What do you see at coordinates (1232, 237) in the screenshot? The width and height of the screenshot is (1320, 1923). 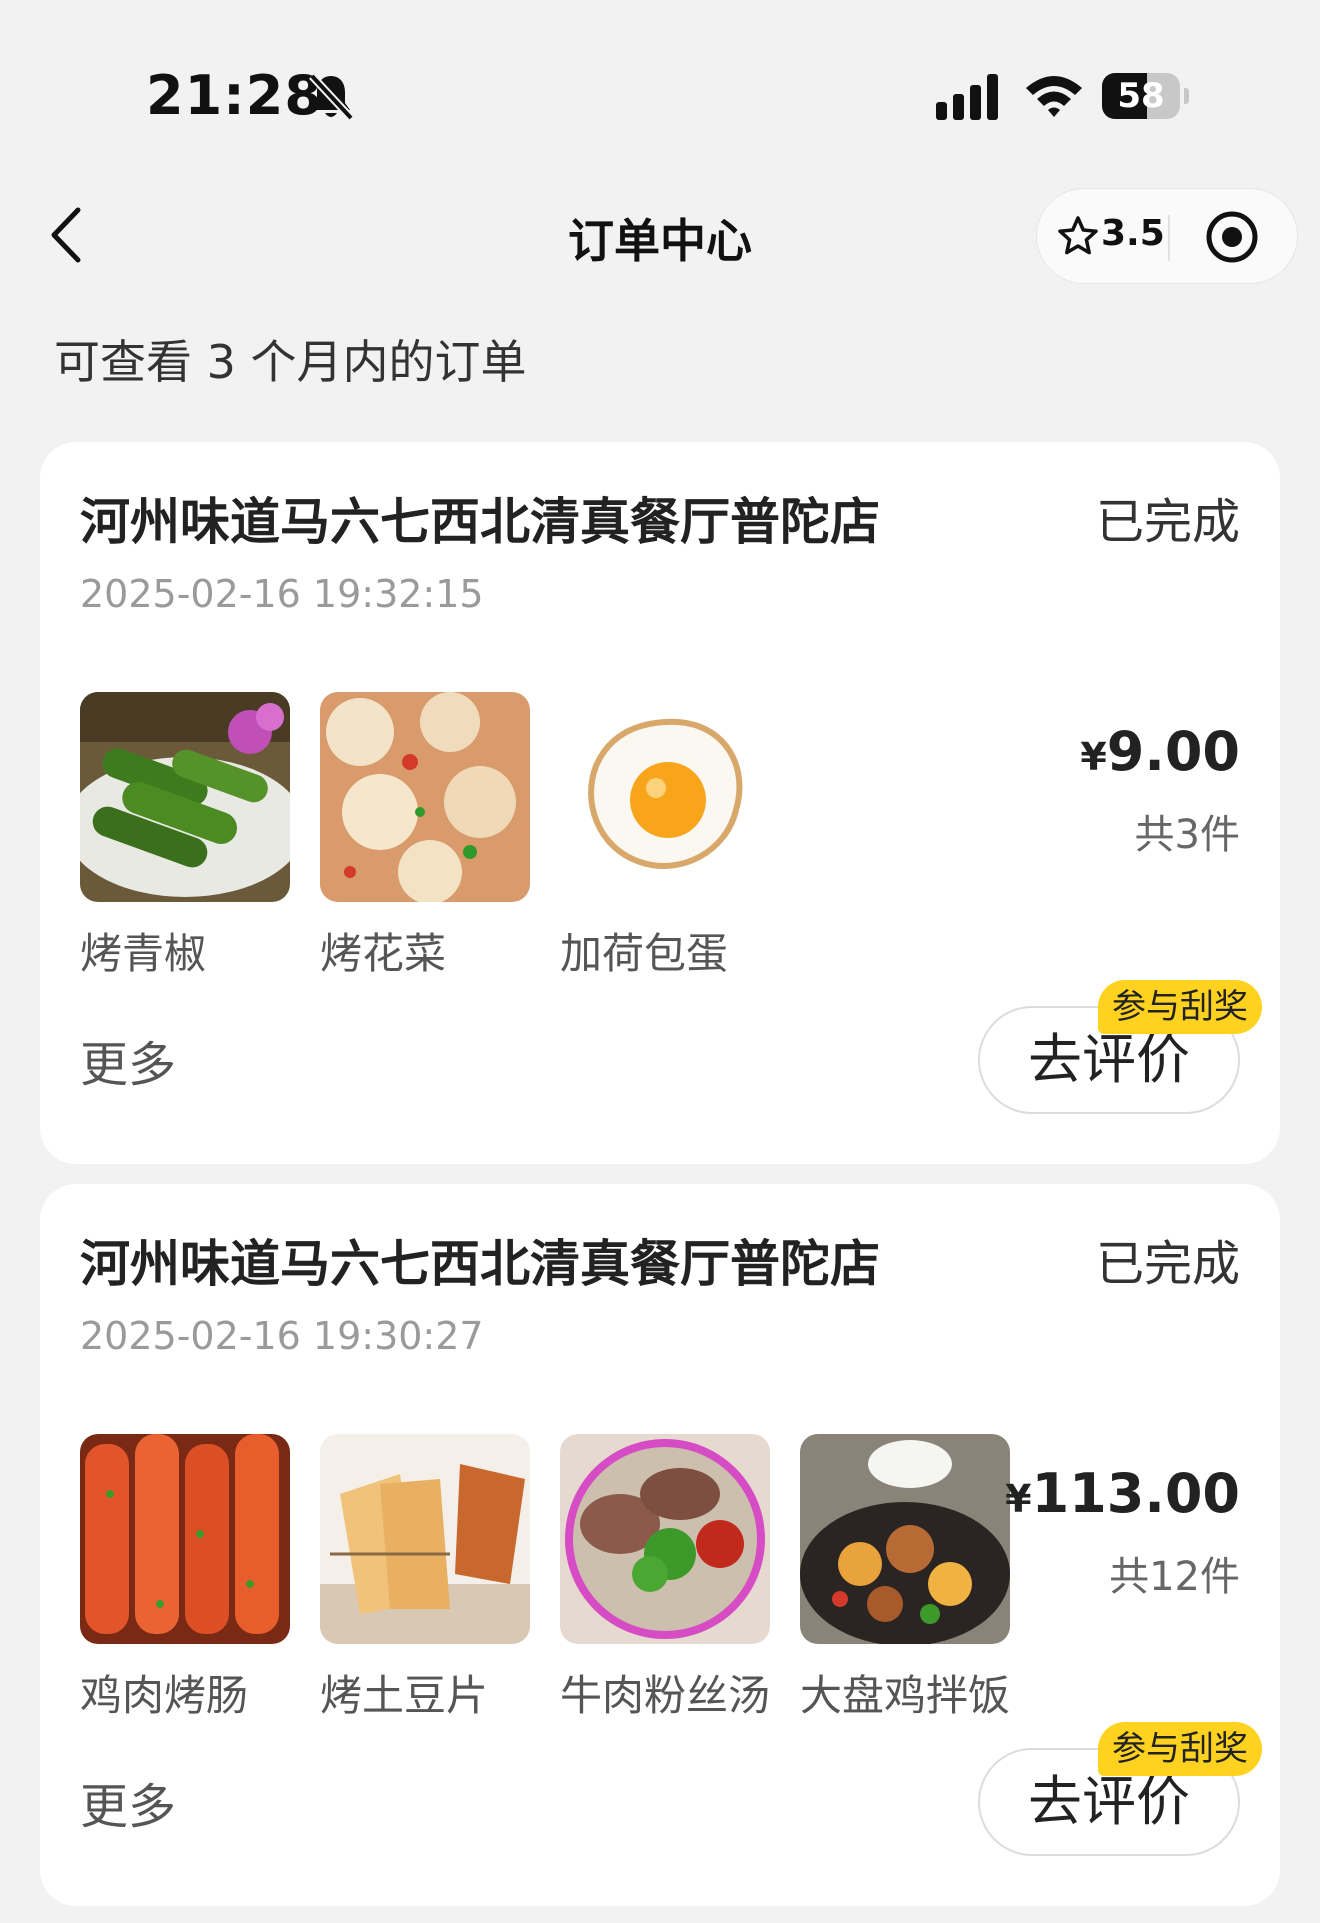 I see `target-icon` at bounding box center [1232, 237].